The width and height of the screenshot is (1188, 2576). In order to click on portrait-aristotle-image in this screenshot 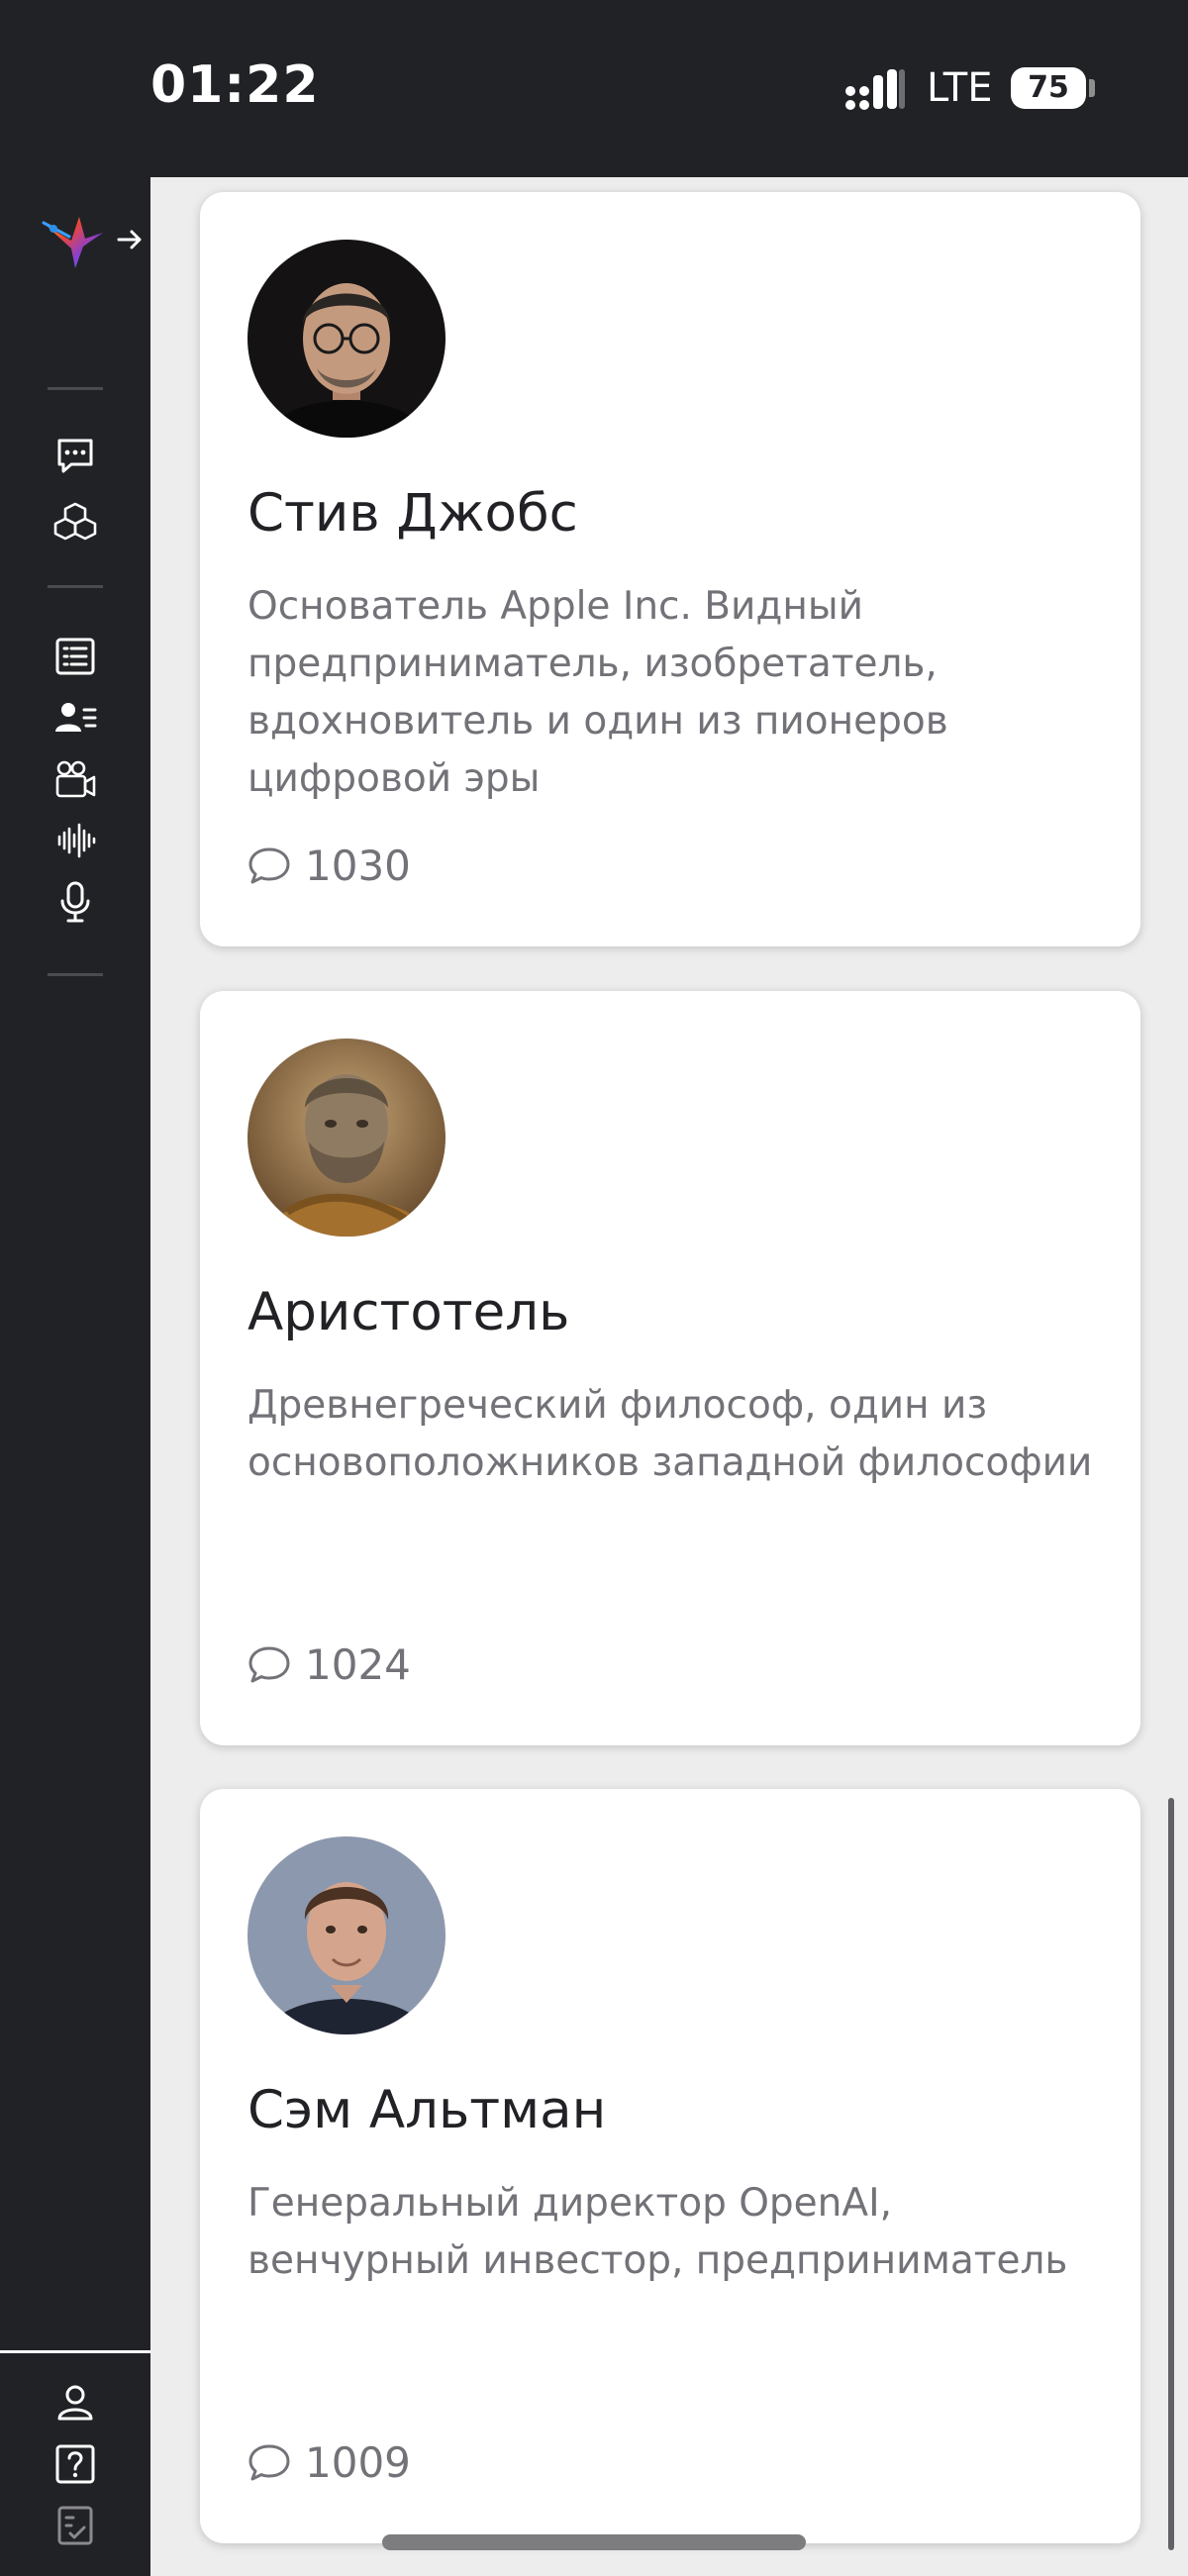, I will do `click(347, 1138)`.